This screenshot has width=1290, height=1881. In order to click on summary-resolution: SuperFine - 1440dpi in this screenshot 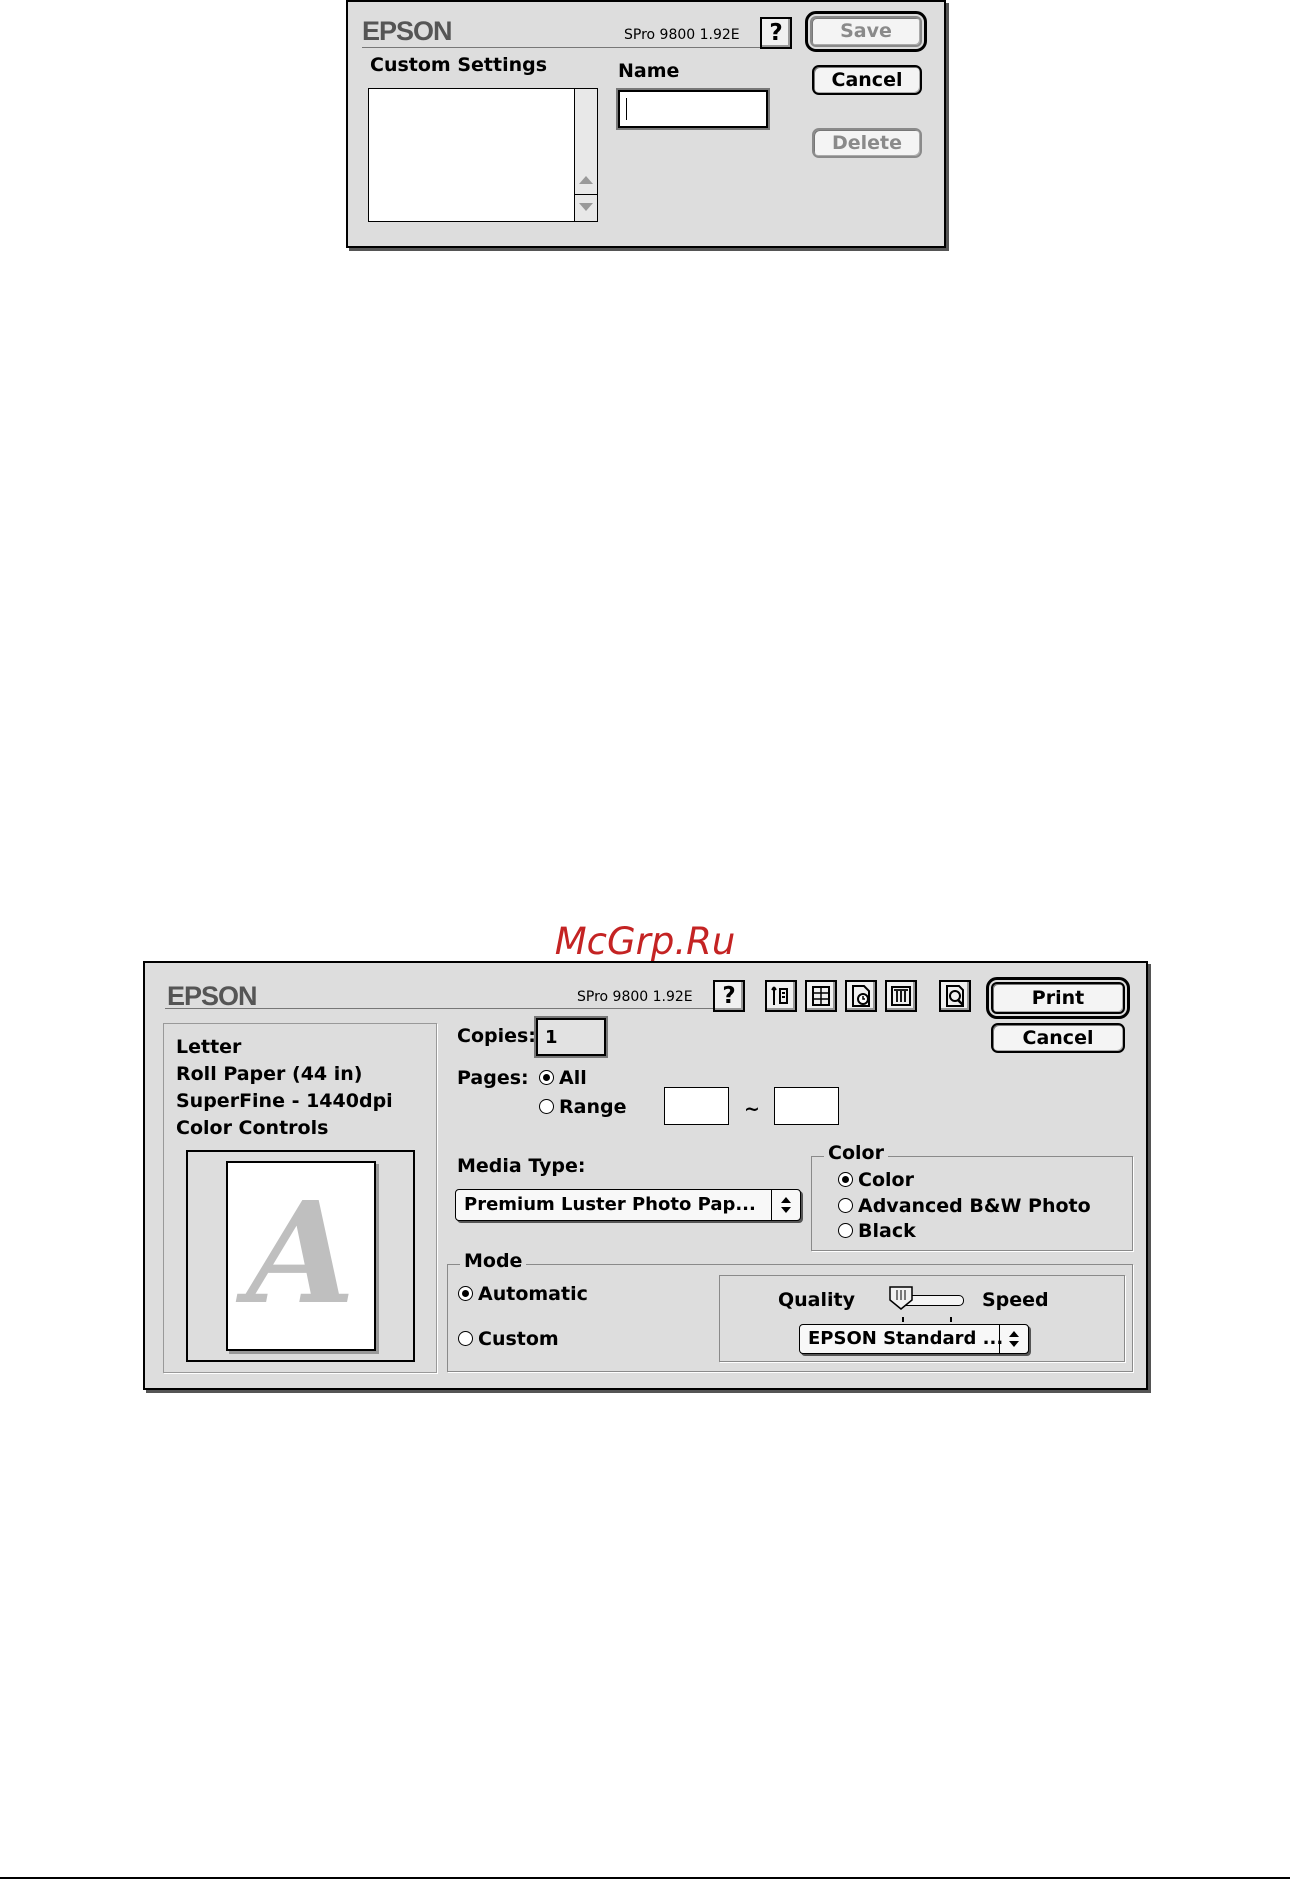, I will do `click(284, 1101)`.